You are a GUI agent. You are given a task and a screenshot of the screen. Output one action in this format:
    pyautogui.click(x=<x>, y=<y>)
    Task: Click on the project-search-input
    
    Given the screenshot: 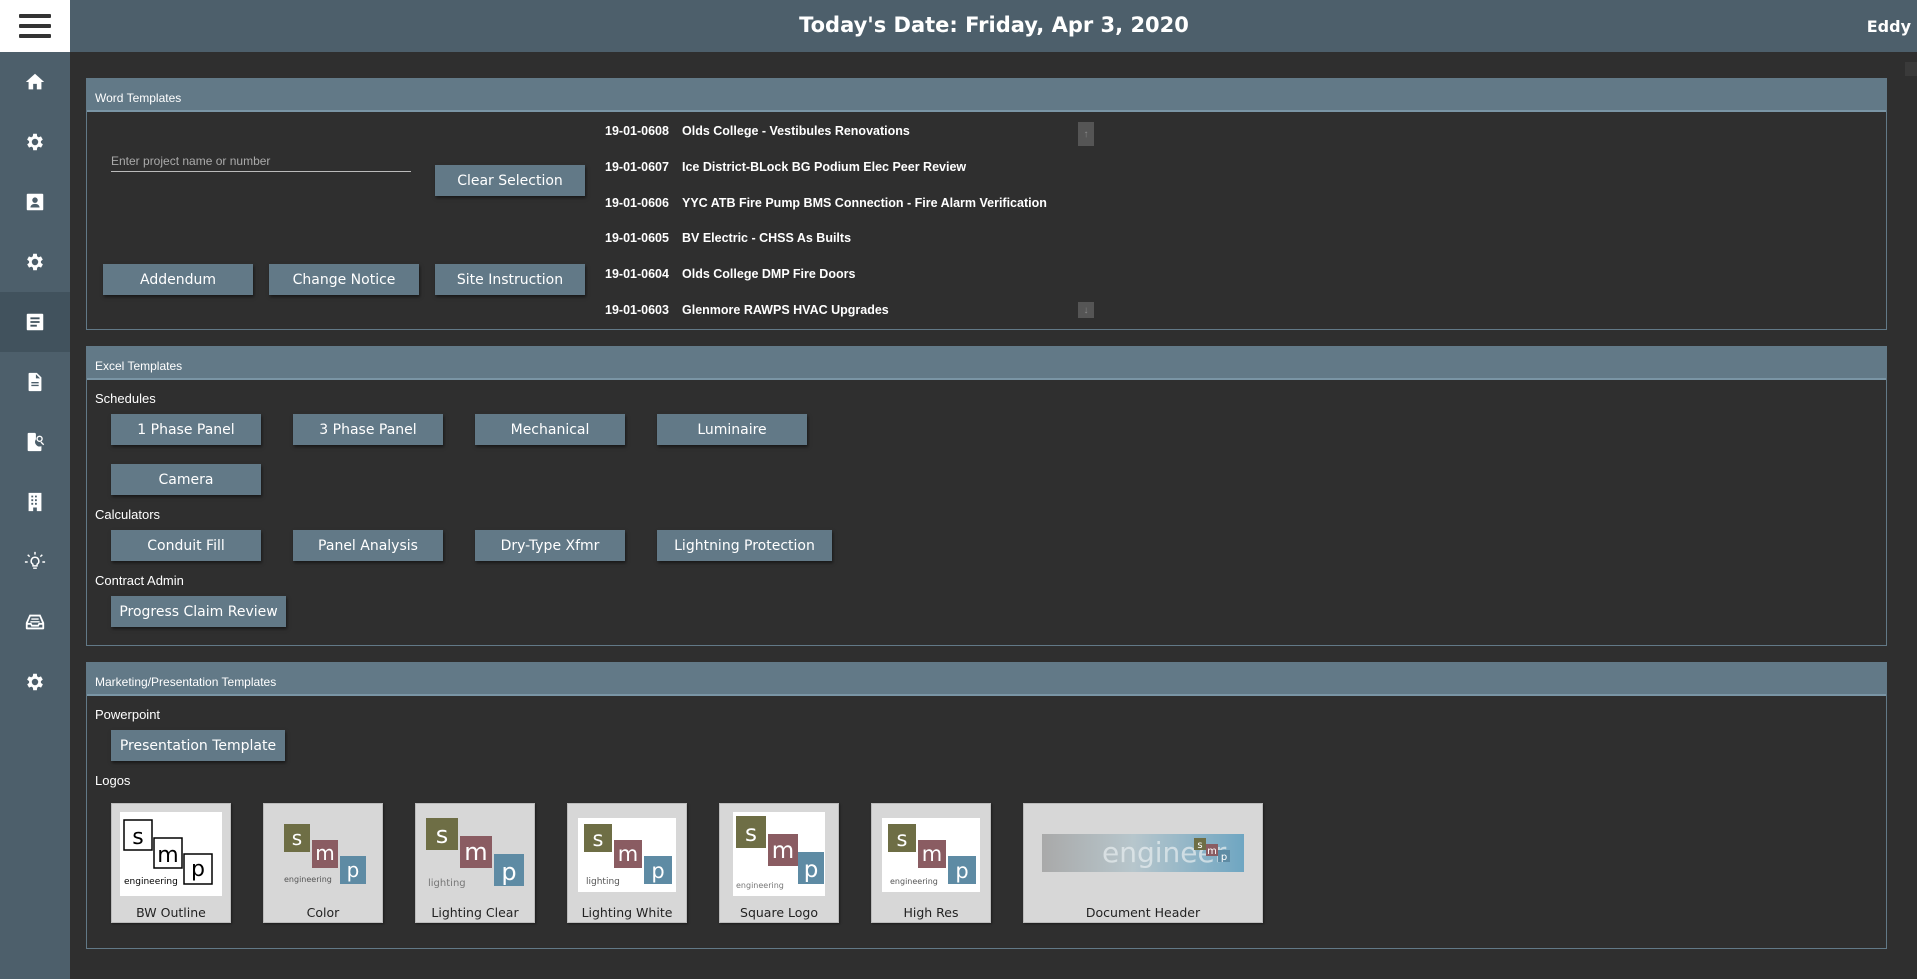 What is the action you would take?
    pyautogui.click(x=261, y=157)
    